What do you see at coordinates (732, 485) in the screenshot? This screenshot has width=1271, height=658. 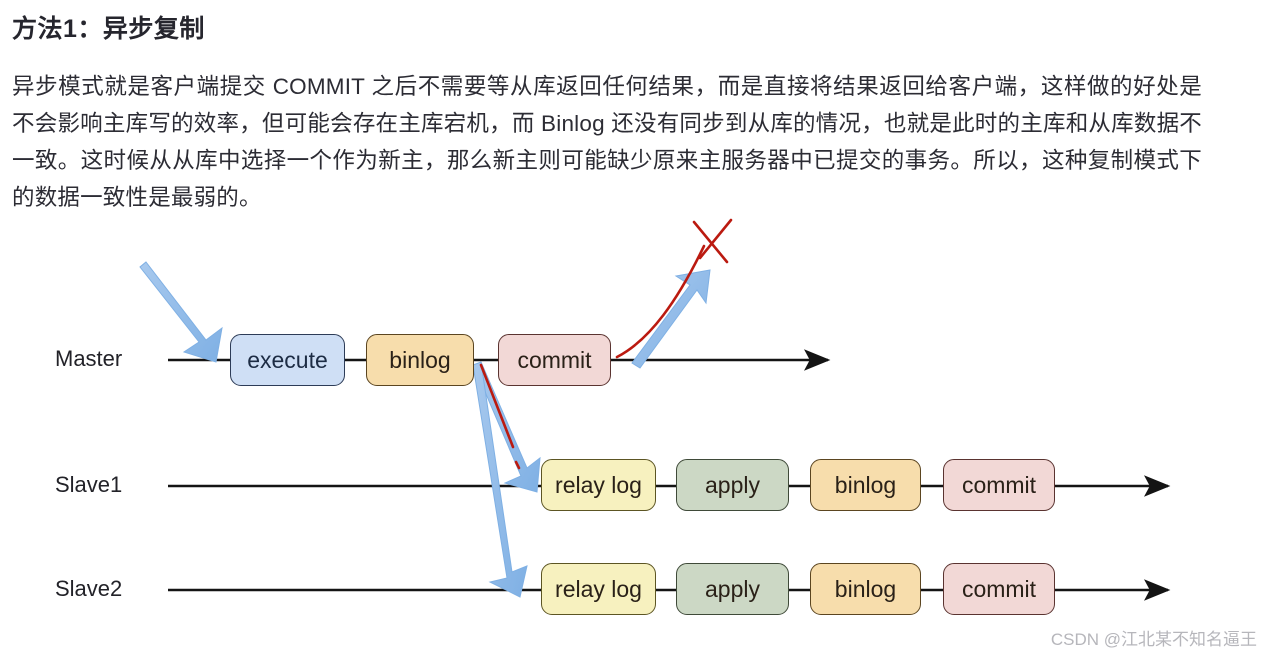 I see `node-slave1-apply: apply` at bounding box center [732, 485].